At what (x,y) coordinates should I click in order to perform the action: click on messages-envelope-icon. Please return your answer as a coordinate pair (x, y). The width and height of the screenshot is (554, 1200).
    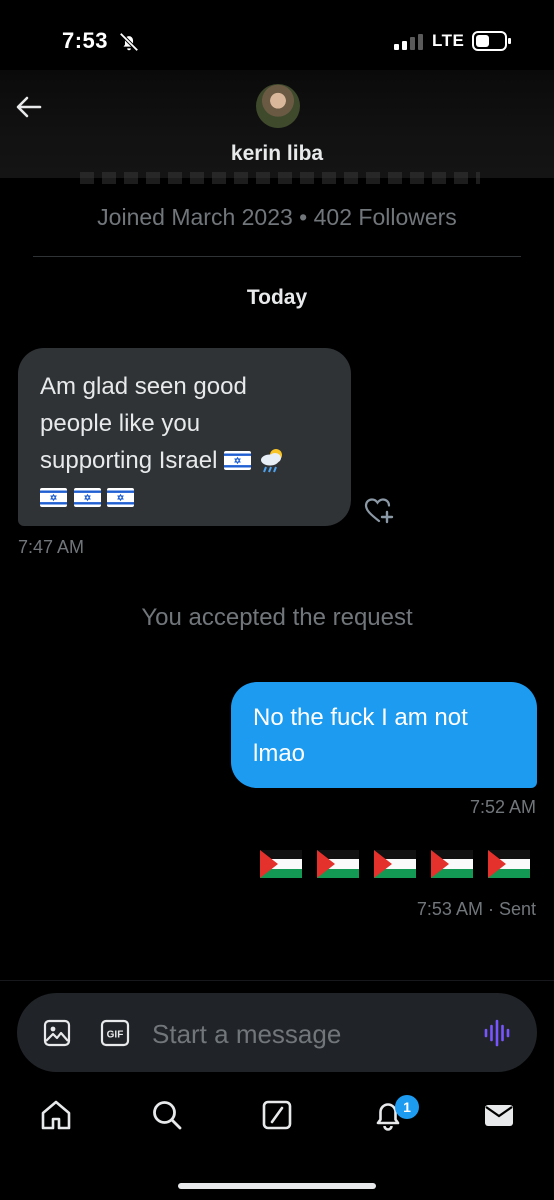
    Looking at the image, I should click on (499, 1115).